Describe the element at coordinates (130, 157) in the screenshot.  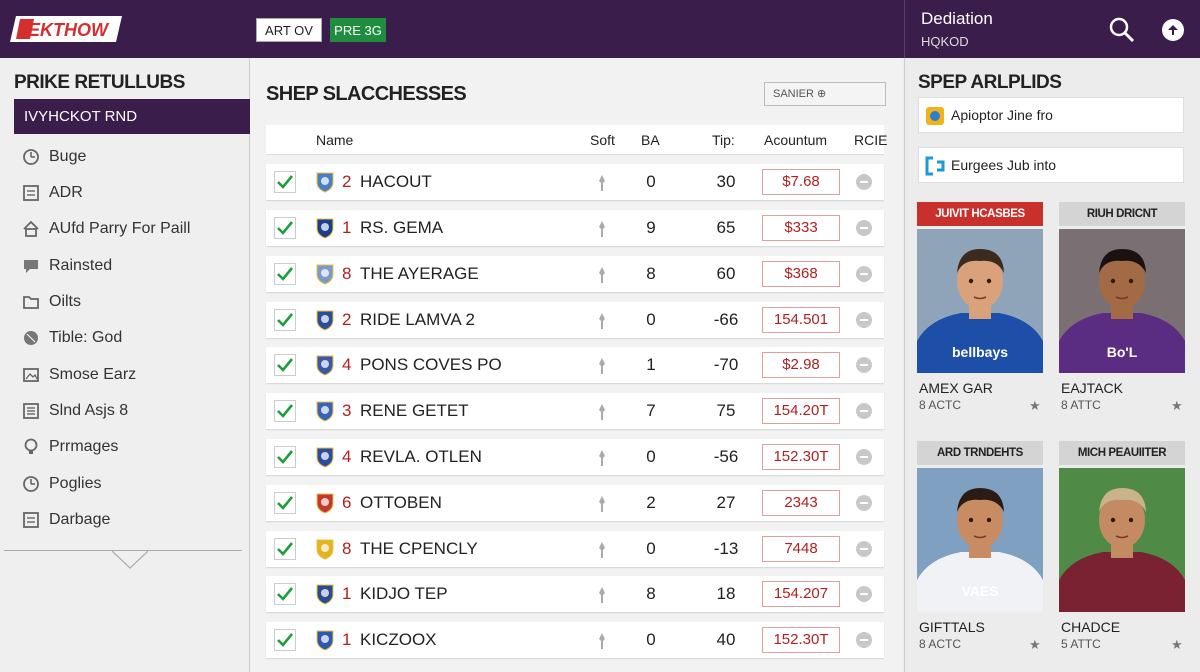
I see `sidebar-item-1: Buge` at that location.